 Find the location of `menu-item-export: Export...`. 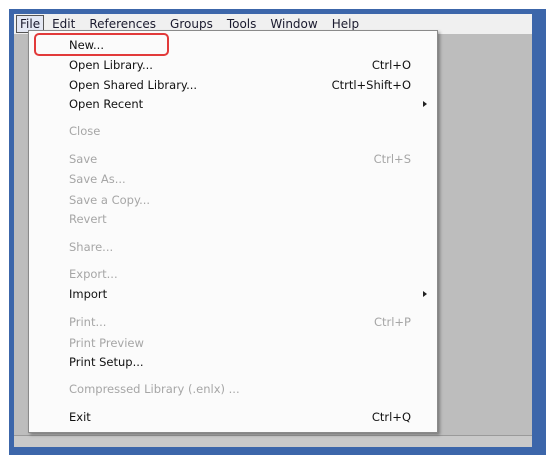

menu-item-export: Export... is located at coordinates (233, 274).